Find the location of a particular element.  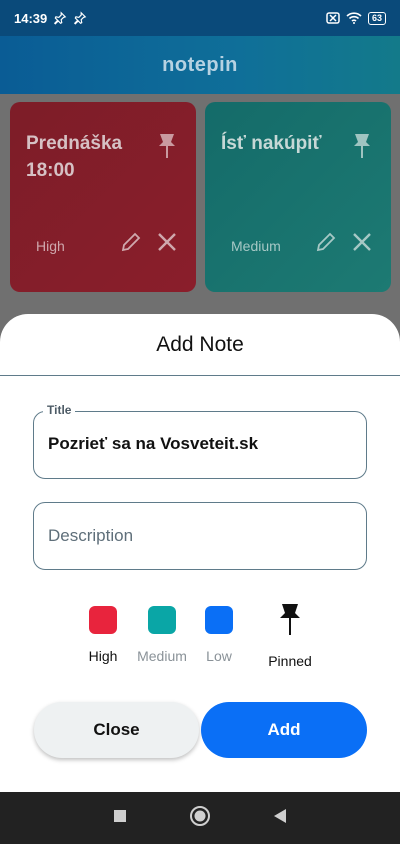

note-card: Ísť nakúpiť Medium is located at coordinates (298, 197).